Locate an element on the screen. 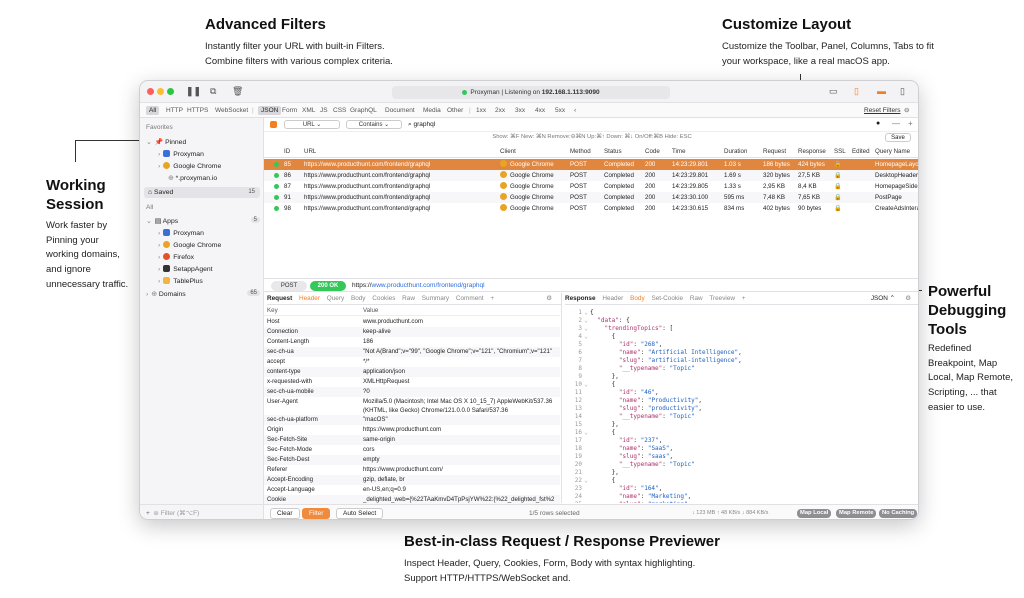 Image resolution: width=1024 pixels, height=598 pixels. filter-3xx: 3xx is located at coordinates (520, 110).